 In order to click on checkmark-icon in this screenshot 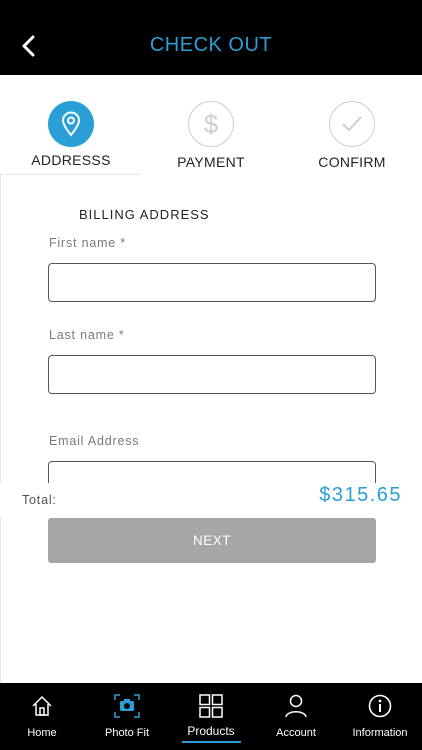, I will do `click(352, 124)`.